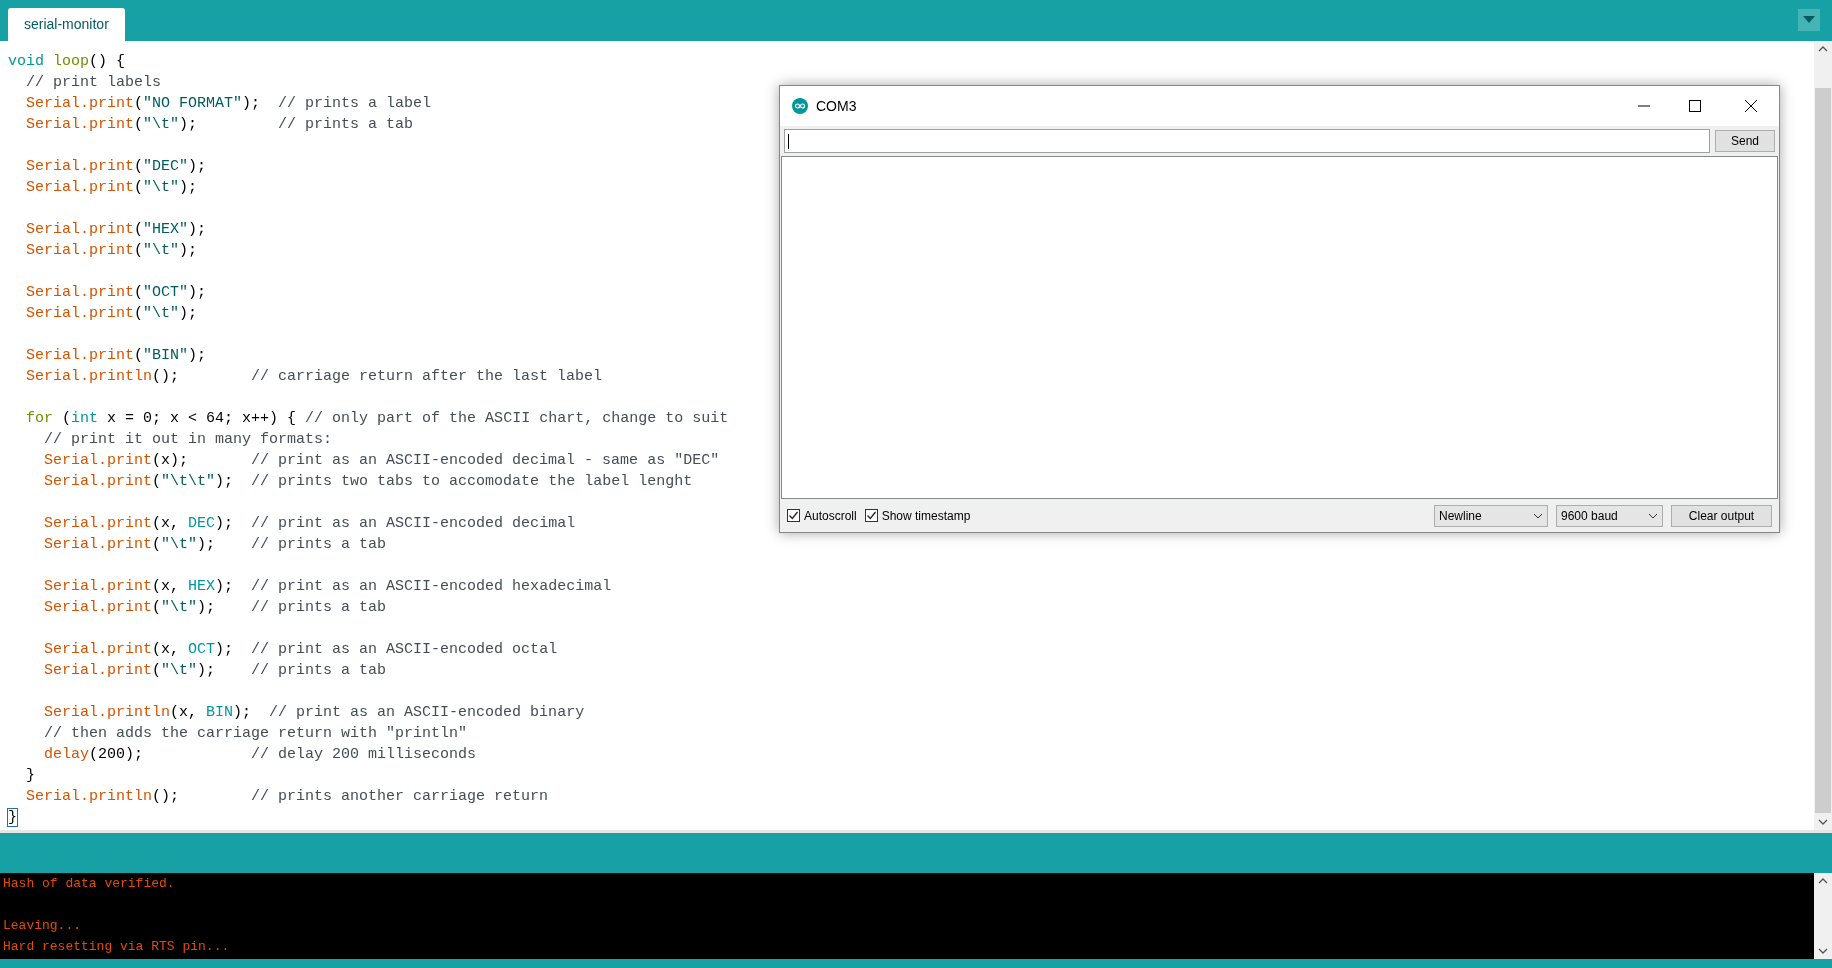  I want to click on console-line: Hash of data verified., so click(89, 884).